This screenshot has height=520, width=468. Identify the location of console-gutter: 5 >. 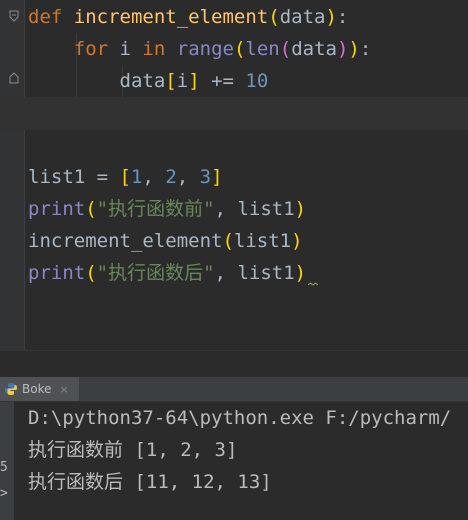
(7, 461).